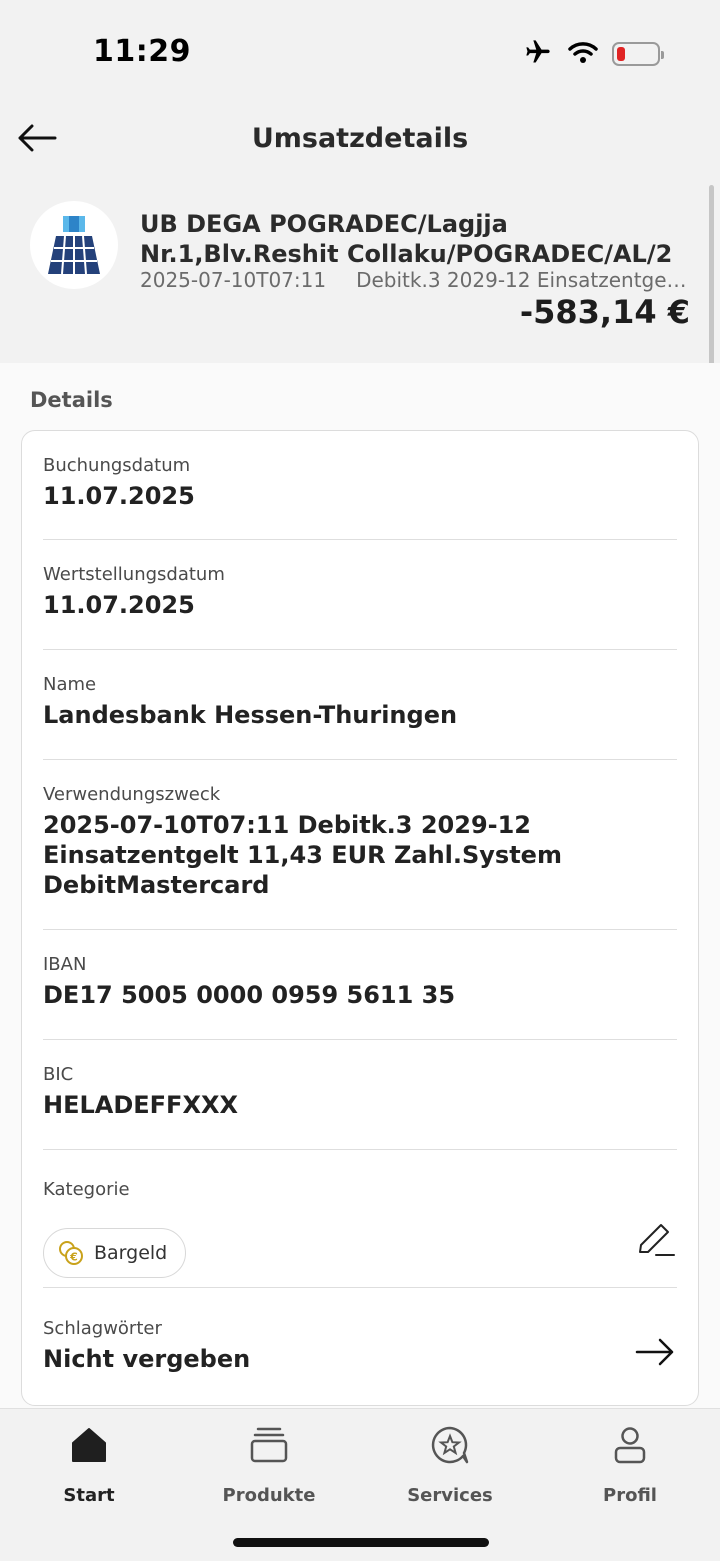 This screenshot has width=720, height=1561. I want to click on iban-label: IBAN, so click(65, 964).